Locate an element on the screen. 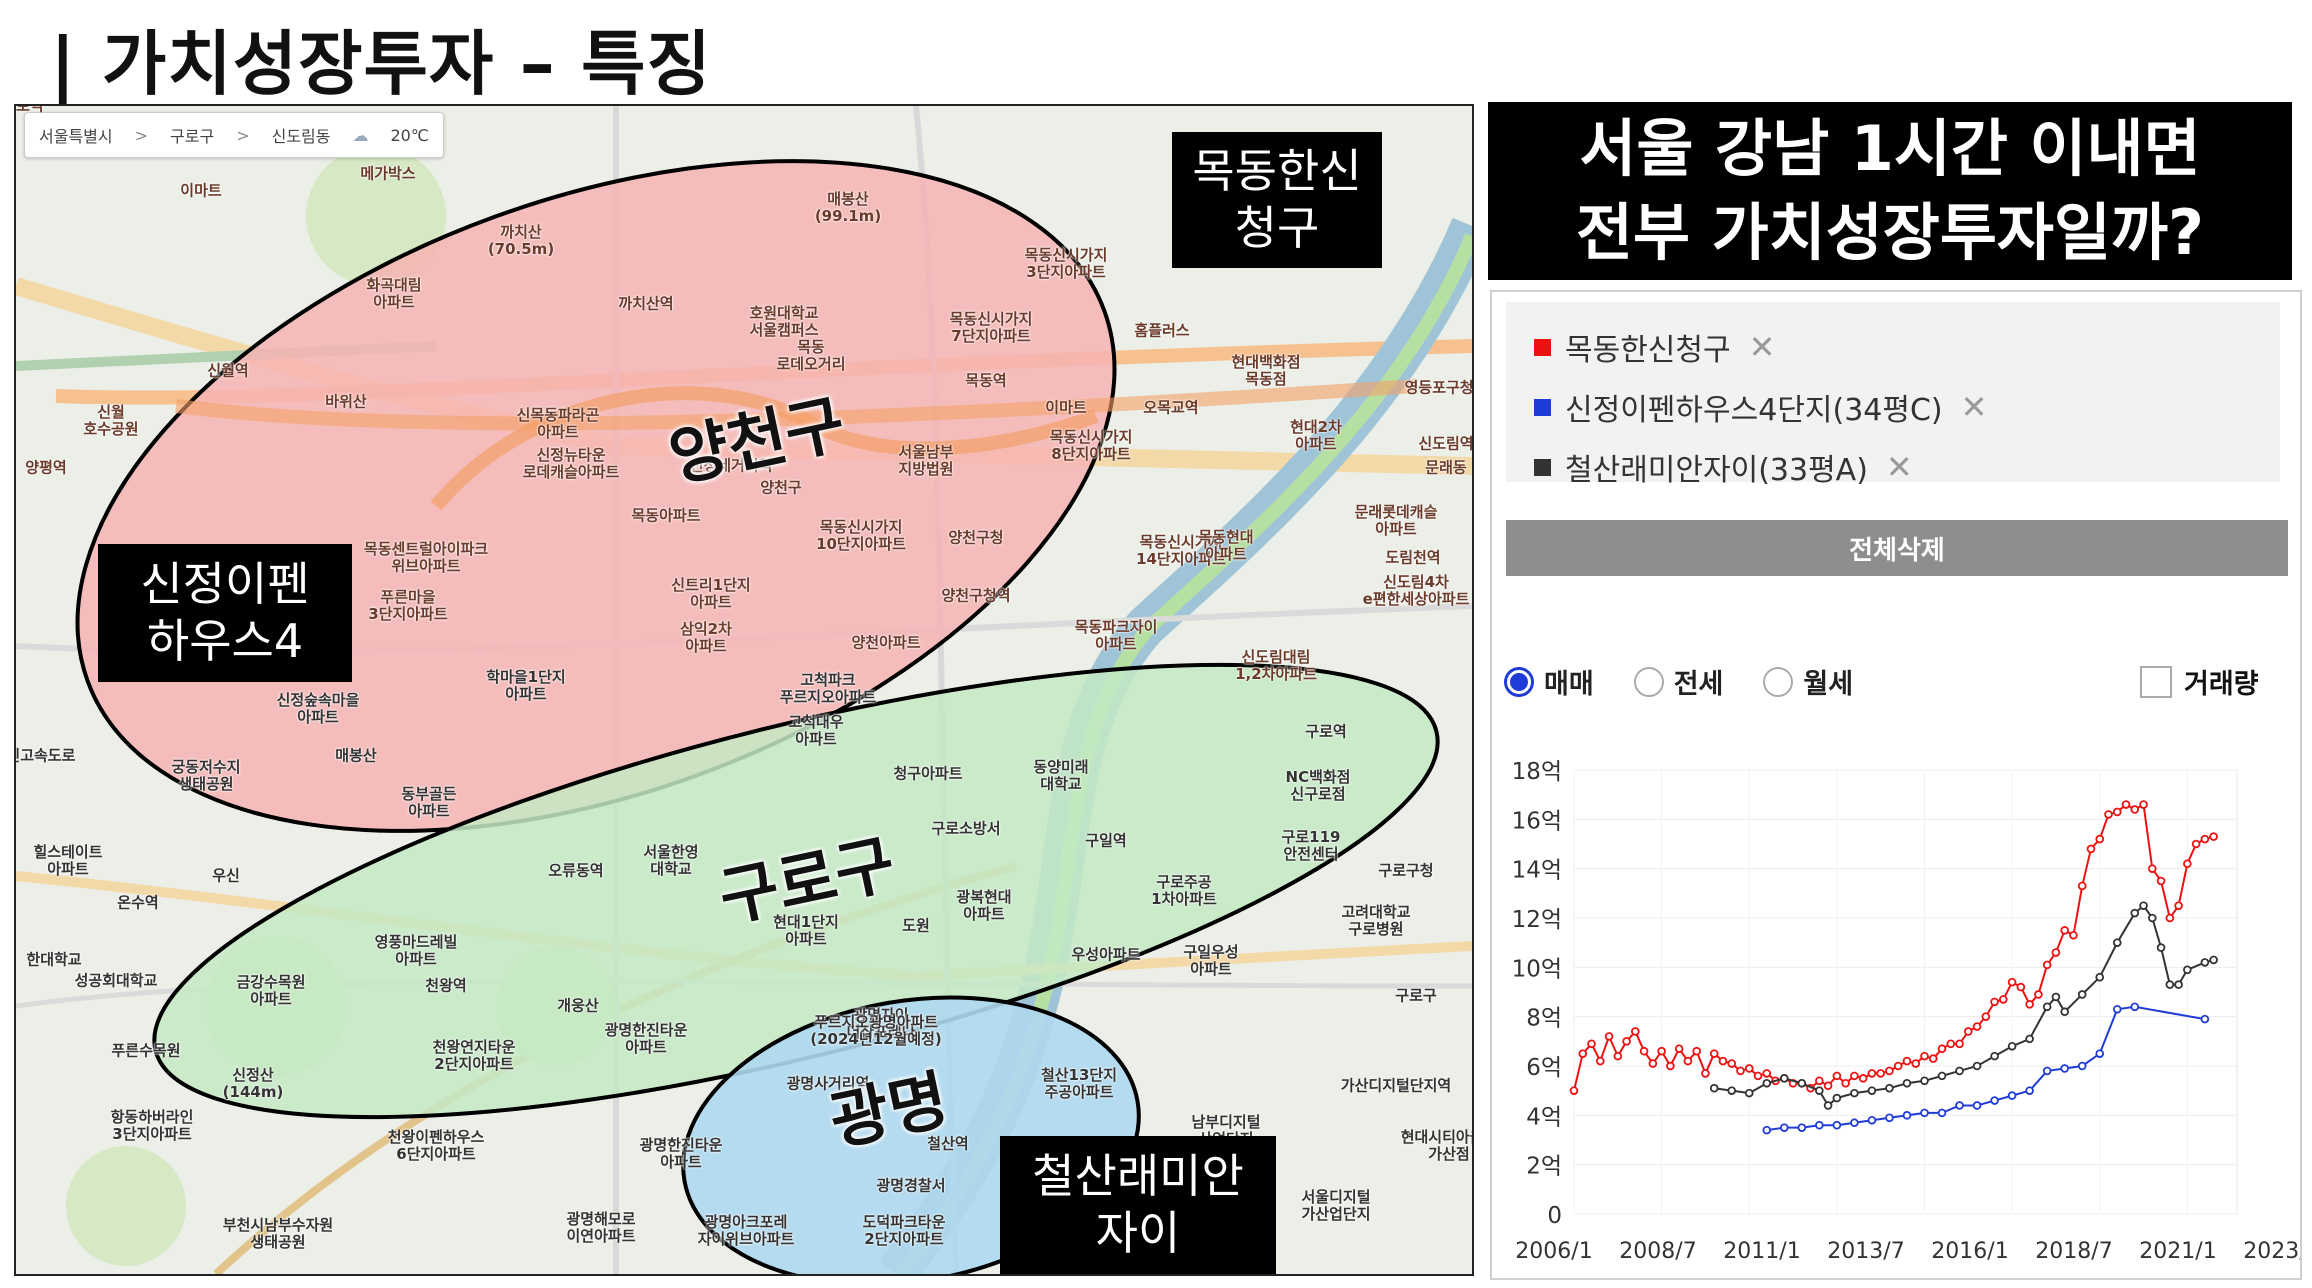 Image resolution: width=2312 pixels, height=1288 pixels. map-poi-text: 광명해모로 is located at coordinates (601, 1218).